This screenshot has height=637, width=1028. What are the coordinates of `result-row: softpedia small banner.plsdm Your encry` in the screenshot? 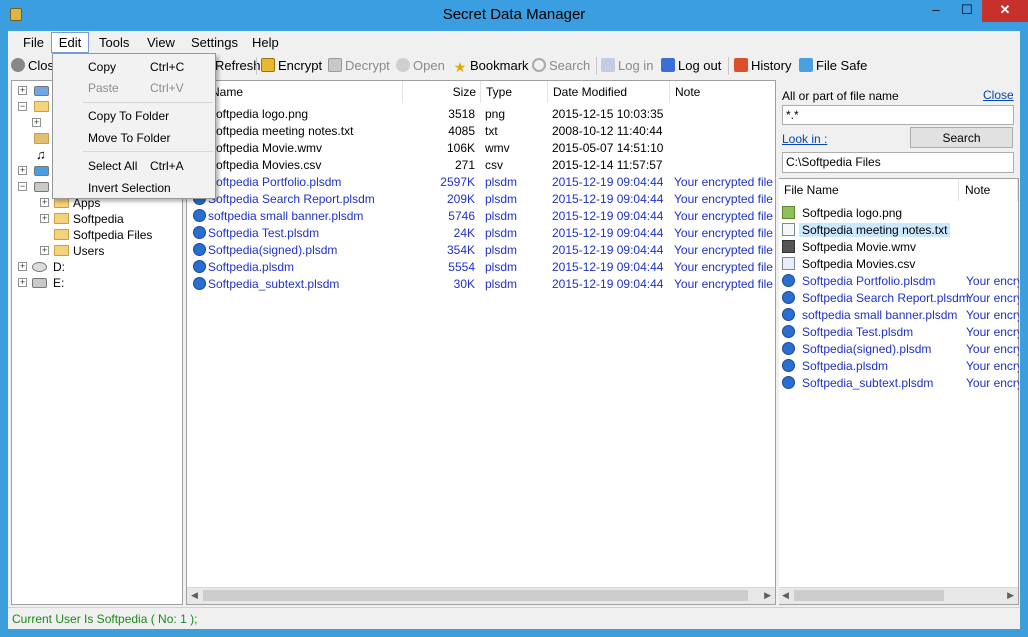 It's located at (899, 315).